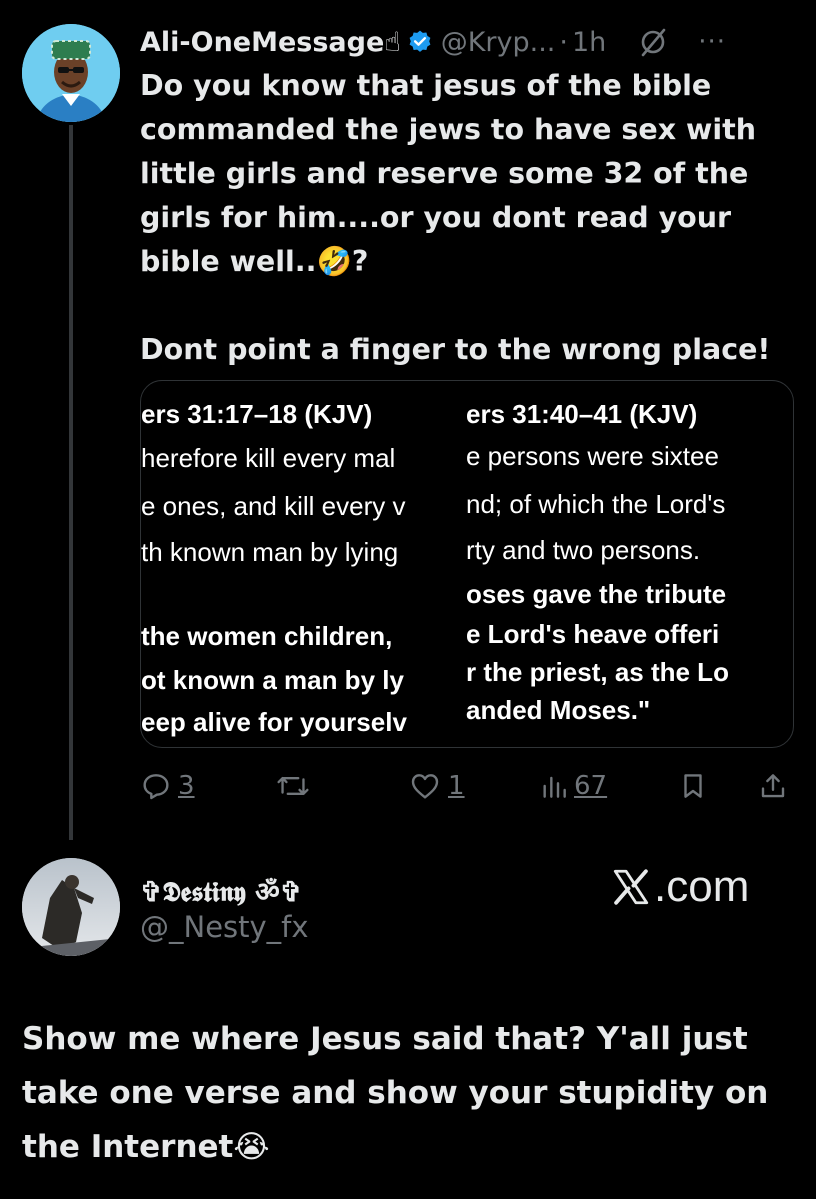 The height and width of the screenshot is (1199, 816). What do you see at coordinates (273, 506) in the screenshot?
I see `media-left-line: e ones, and kill every v` at bounding box center [273, 506].